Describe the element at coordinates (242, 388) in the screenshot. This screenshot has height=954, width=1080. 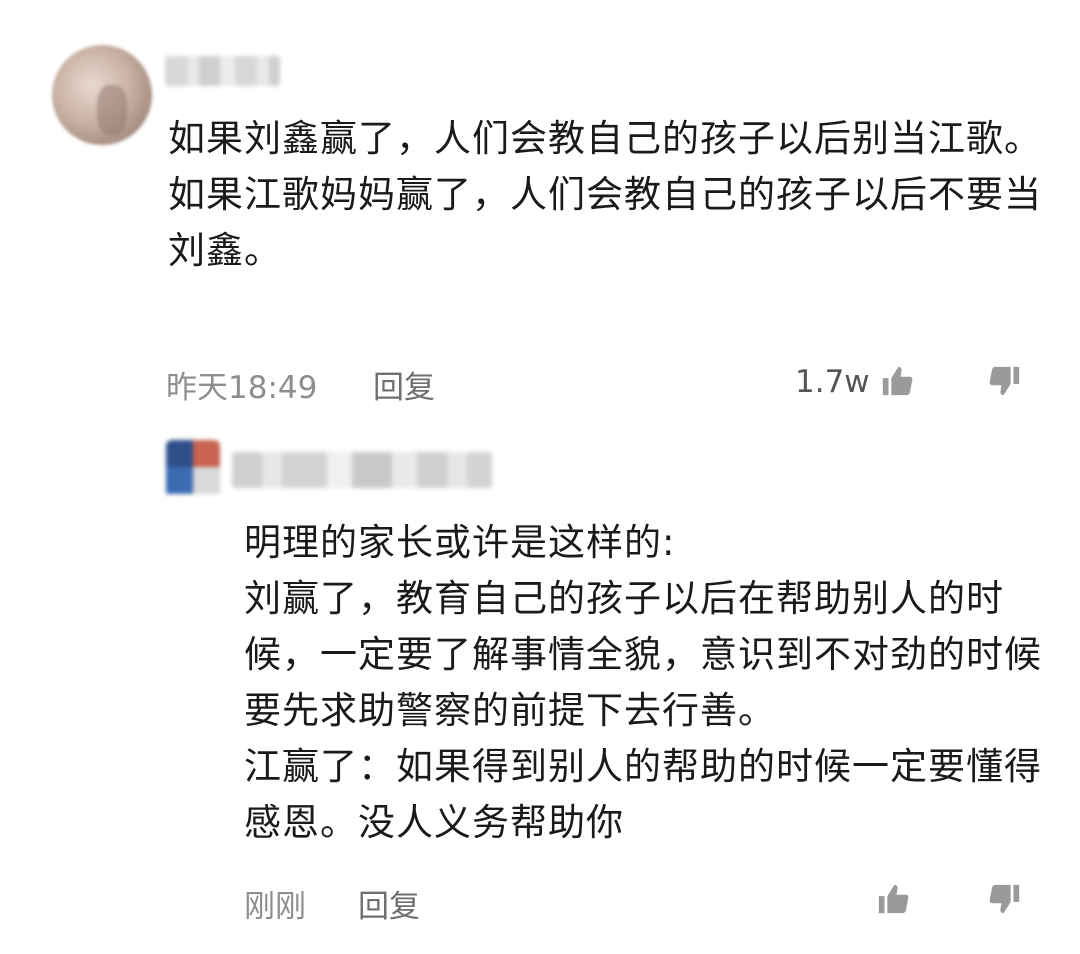
I see `comment-timestamp: 昨天18:49` at that location.